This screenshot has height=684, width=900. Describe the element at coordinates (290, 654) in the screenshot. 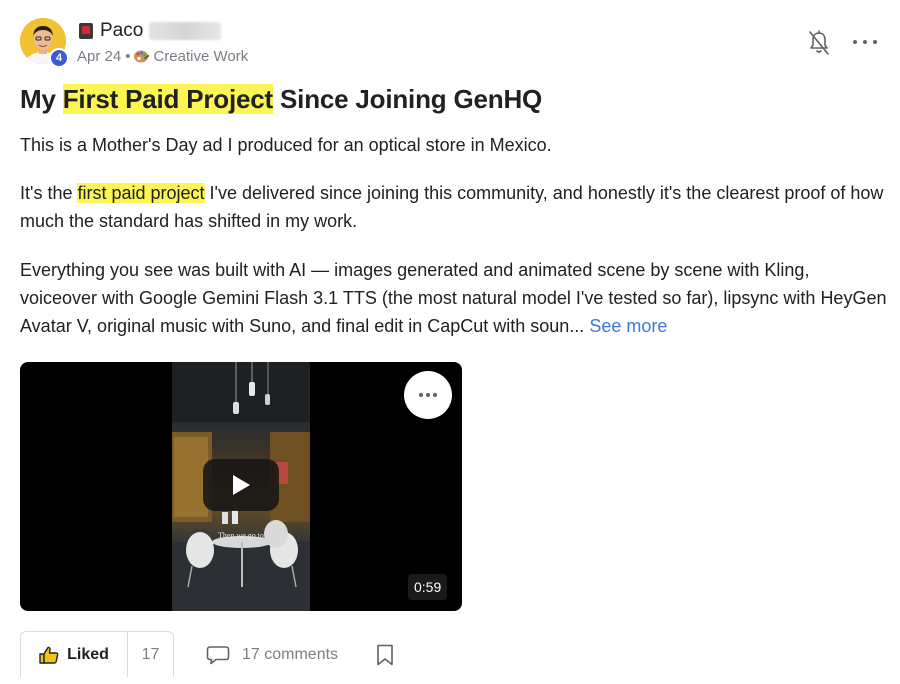

I see `comments-label: 17 comments` at that location.